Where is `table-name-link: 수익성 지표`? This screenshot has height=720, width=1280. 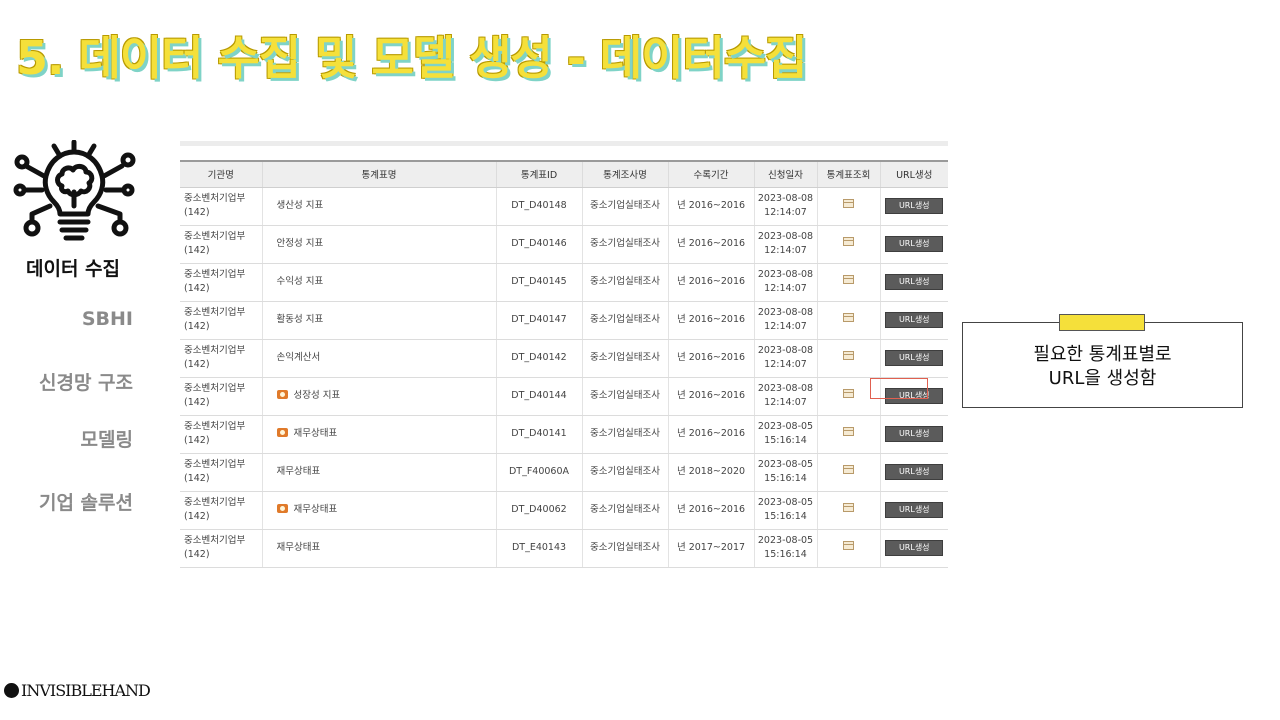 table-name-link: 수익성 지표 is located at coordinates (300, 281).